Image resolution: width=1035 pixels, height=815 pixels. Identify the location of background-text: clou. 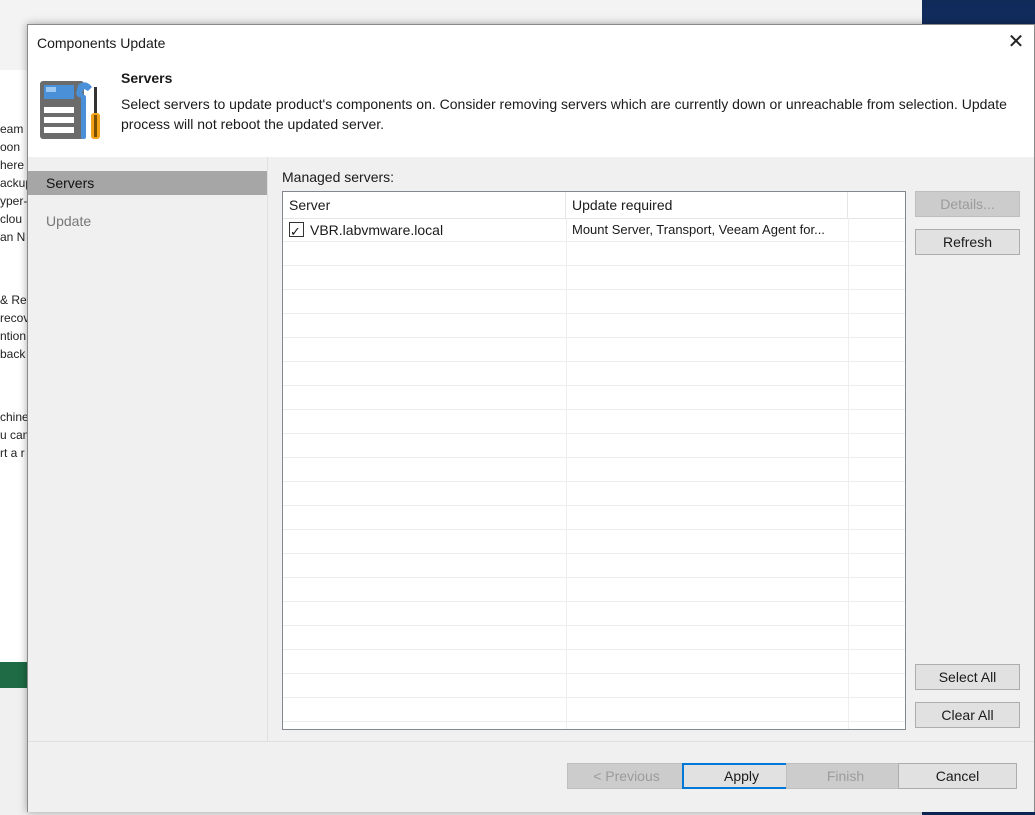
(11, 219).